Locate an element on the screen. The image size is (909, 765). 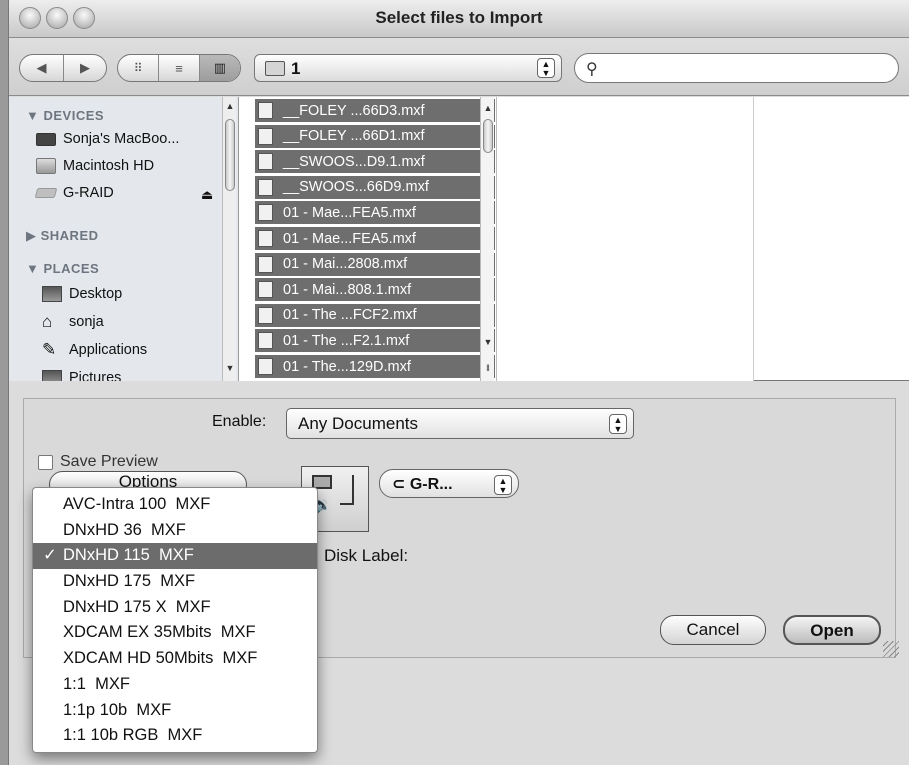
file-row: 01 - Mai...808.1.mxf is located at coordinates (375, 290).